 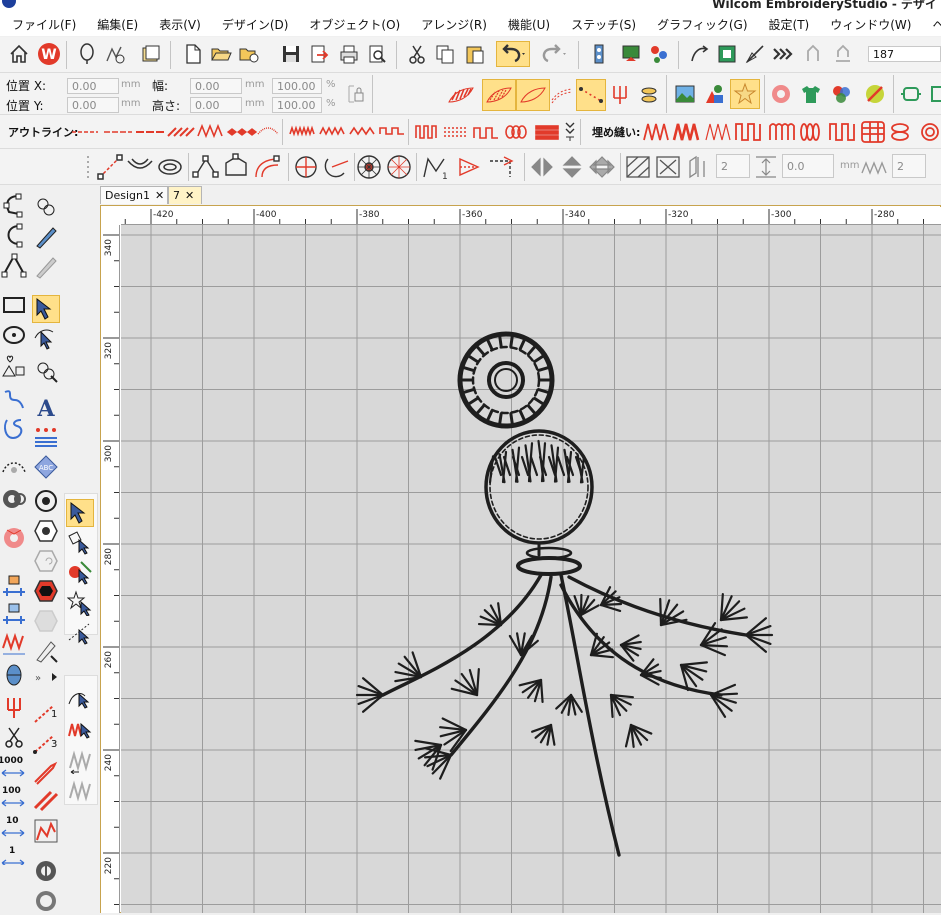 I want to click on menu-item: 編集(E), so click(x=116, y=24).